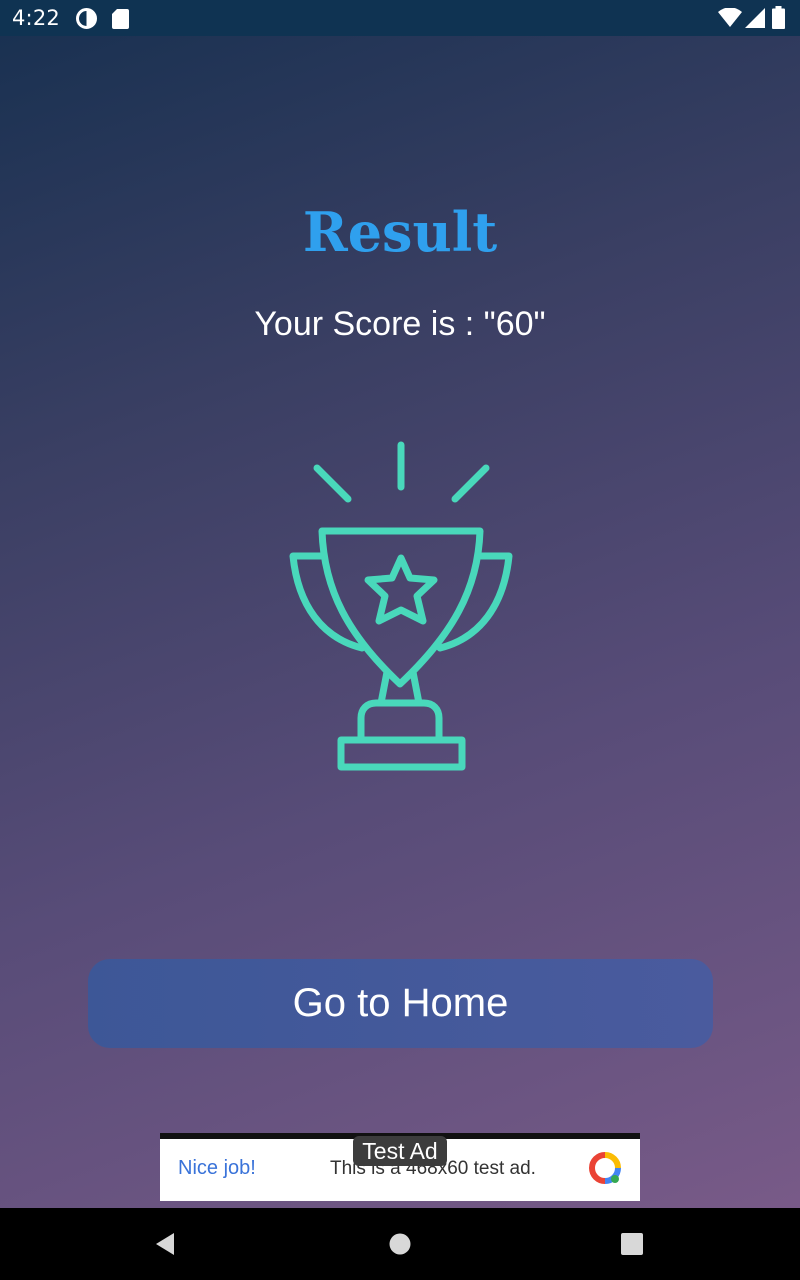 The image size is (800, 1280). What do you see at coordinates (401, 606) in the screenshot?
I see `trophy-icon` at bounding box center [401, 606].